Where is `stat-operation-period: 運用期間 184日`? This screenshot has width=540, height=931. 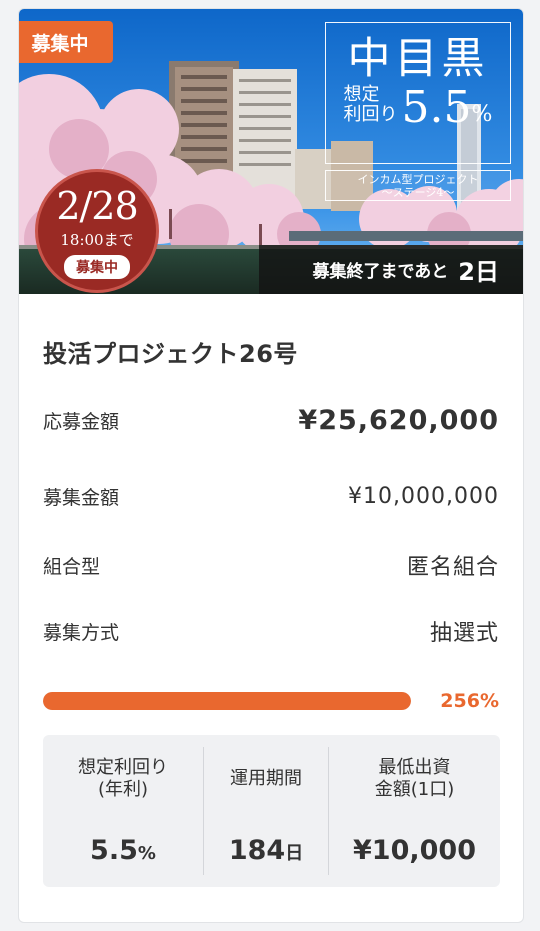
stat-operation-period: 運用期間 184日 is located at coordinates (265, 811).